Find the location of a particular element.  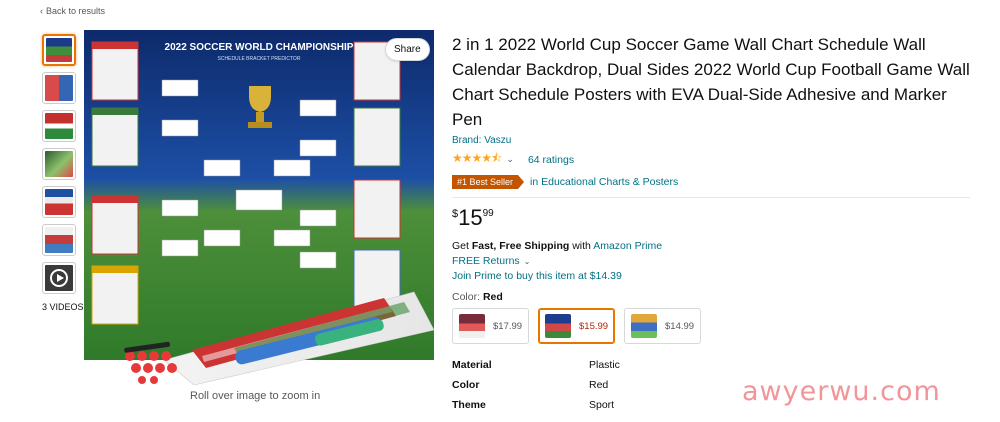

swatch-option-selected: $15.99 is located at coordinates (576, 326).